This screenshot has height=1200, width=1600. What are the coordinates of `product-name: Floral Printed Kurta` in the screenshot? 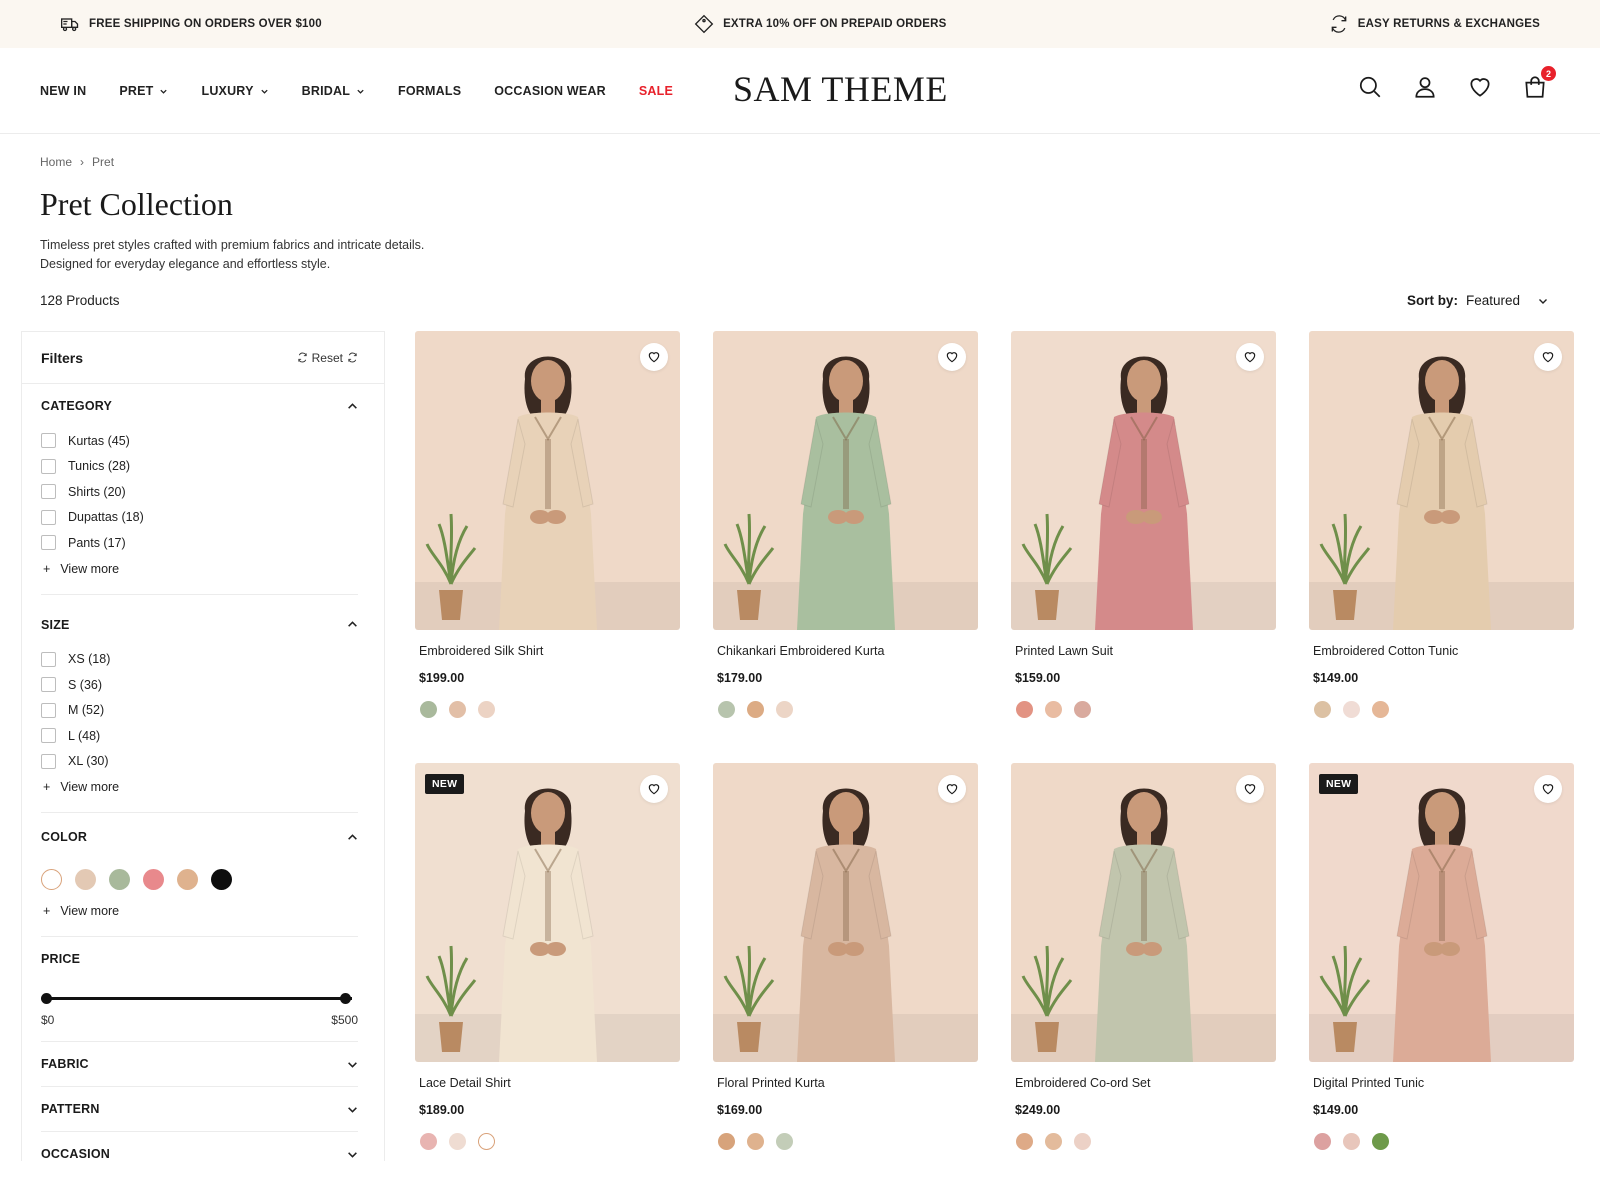 It's located at (847, 1084).